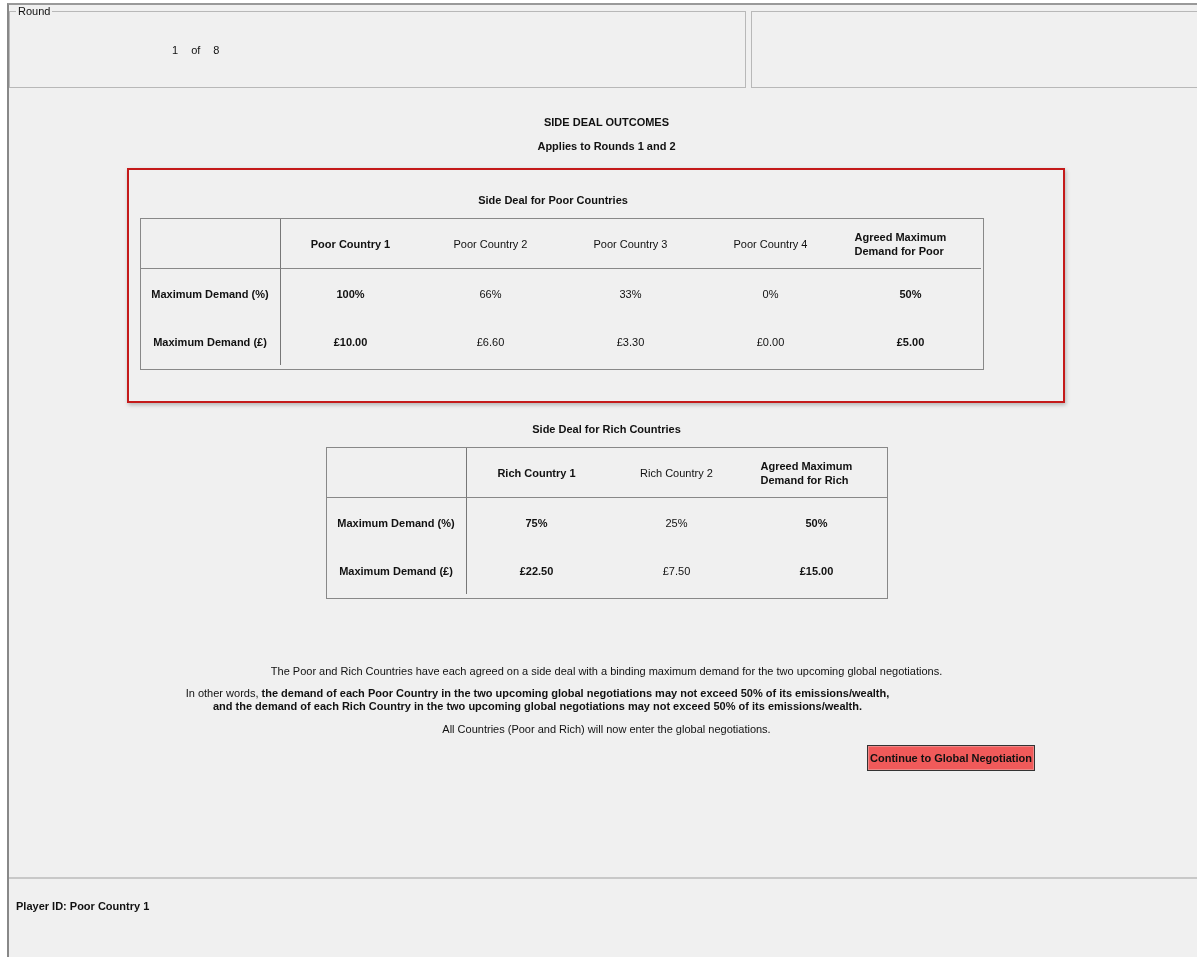 The height and width of the screenshot is (957, 1197). Describe the element at coordinates (536, 472) in the screenshot. I see `column-header: Rich Country 1` at that location.